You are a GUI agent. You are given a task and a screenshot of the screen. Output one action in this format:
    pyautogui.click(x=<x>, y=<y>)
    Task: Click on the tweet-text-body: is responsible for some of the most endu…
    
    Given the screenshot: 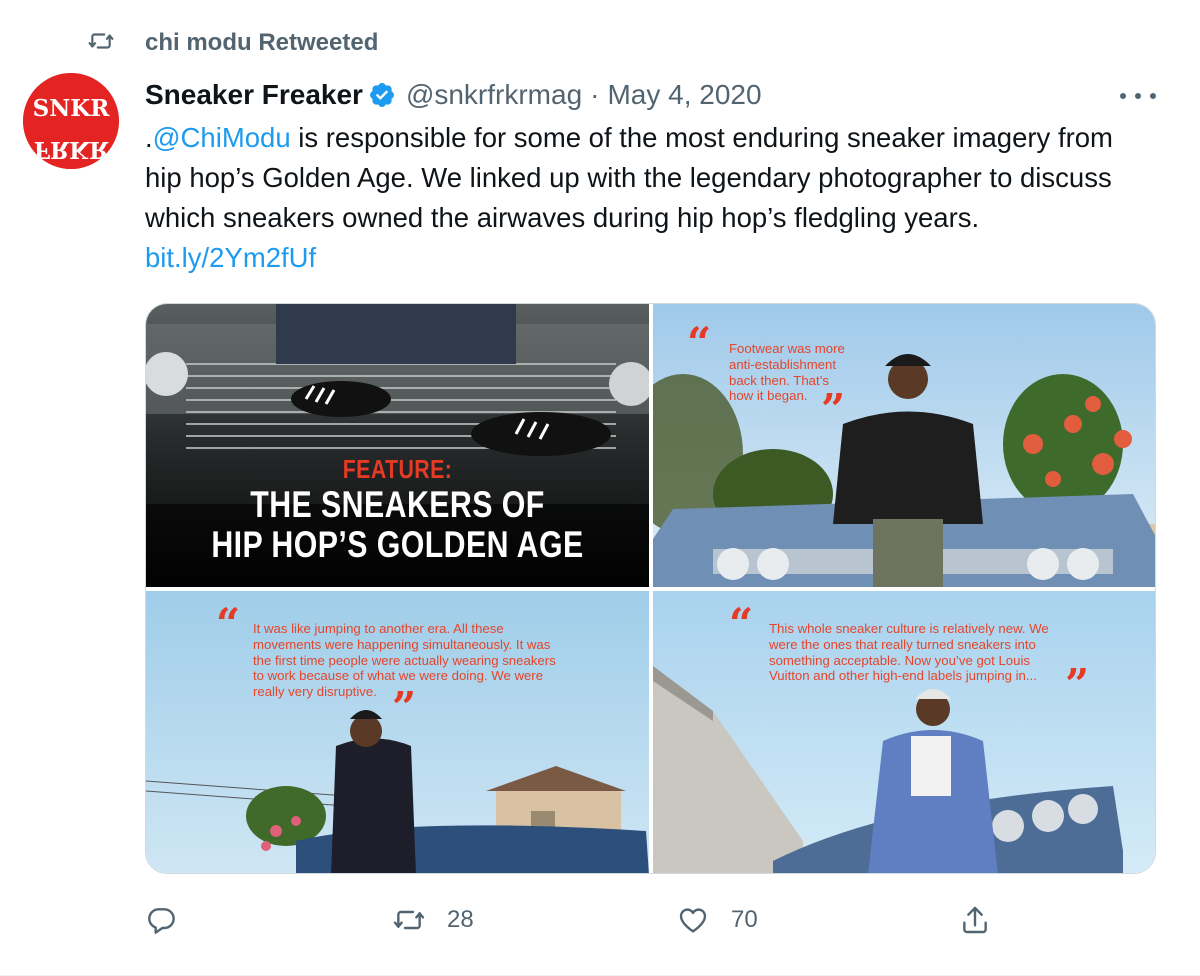 What is the action you would take?
    pyautogui.click(x=629, y=177)
    